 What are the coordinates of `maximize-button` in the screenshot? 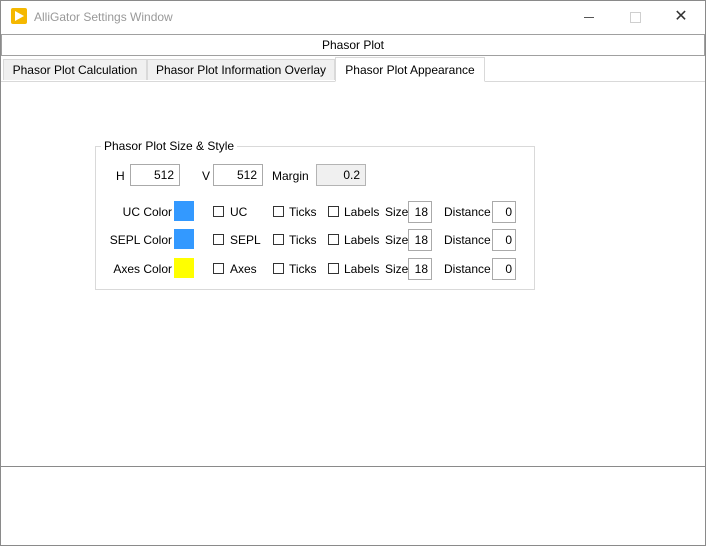 It's located at (635, 17).